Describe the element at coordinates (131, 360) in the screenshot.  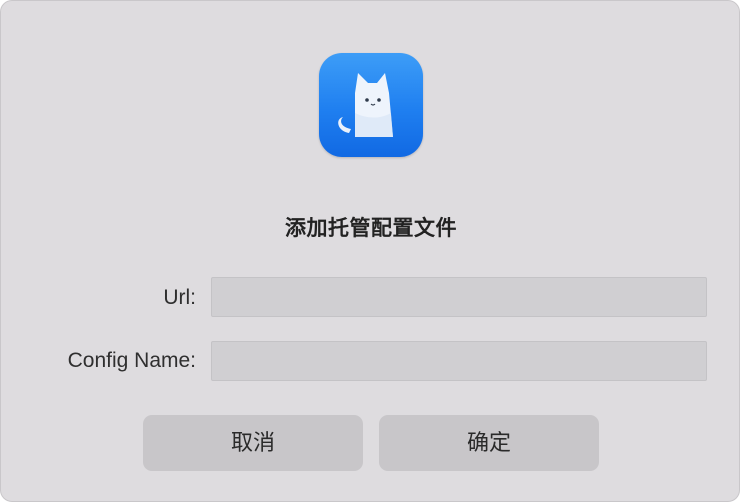
I see `config-name-label: Config Name:` at that location.